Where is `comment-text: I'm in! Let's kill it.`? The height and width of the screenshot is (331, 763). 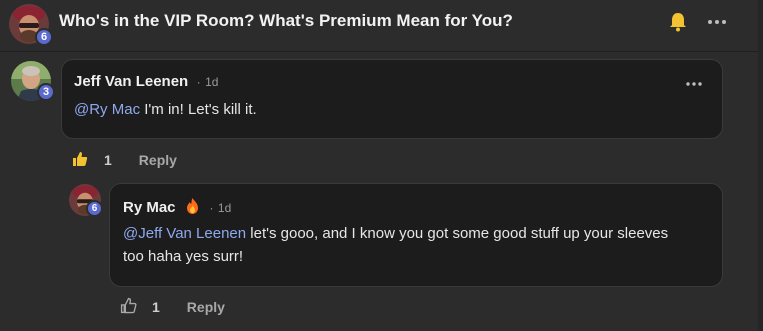 comment-text: I'm in! Let's kill it. is located at coordinates (198, 109).